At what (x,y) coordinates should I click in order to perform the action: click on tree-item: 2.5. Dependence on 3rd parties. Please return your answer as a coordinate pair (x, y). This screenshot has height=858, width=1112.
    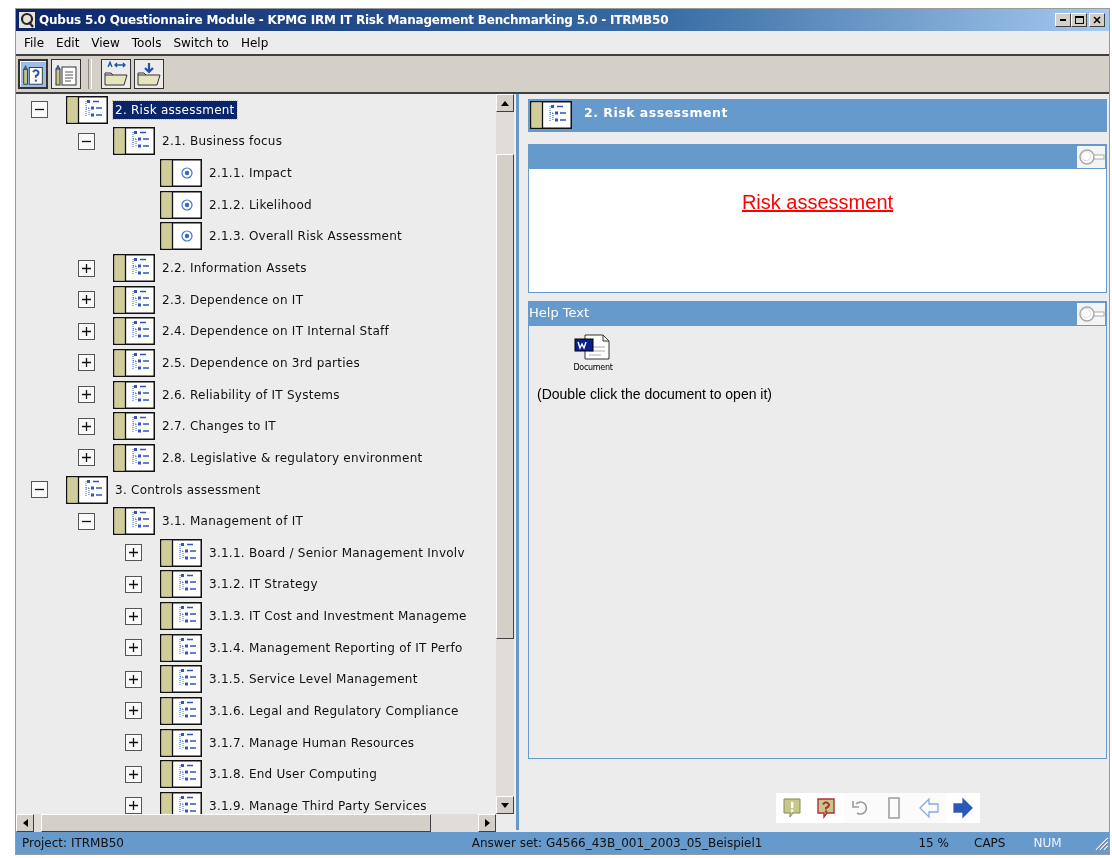
    Looking at the image, I should click on (261, 362).